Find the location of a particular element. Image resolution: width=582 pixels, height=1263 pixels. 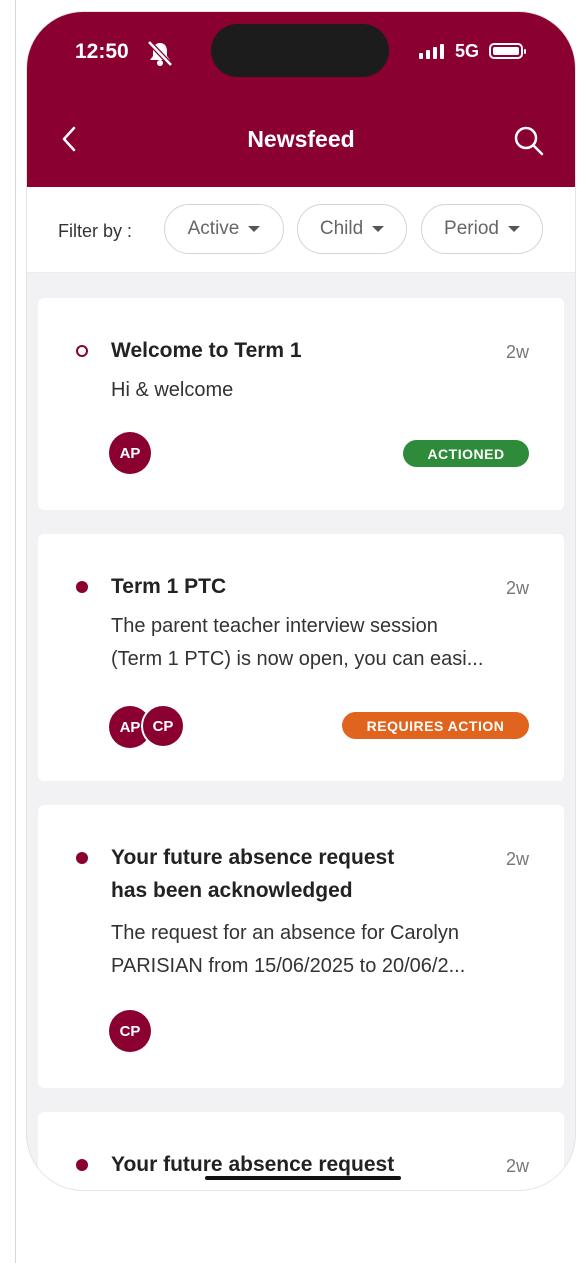

app-header: 12:50 5G Newsfeed is located at coordinates (301, 99).